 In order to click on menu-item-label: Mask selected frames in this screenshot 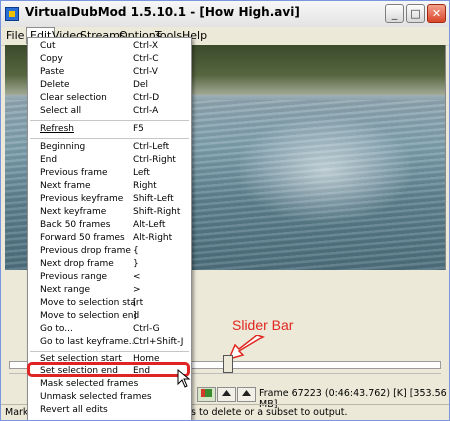, I will do `click(89, 384)`.